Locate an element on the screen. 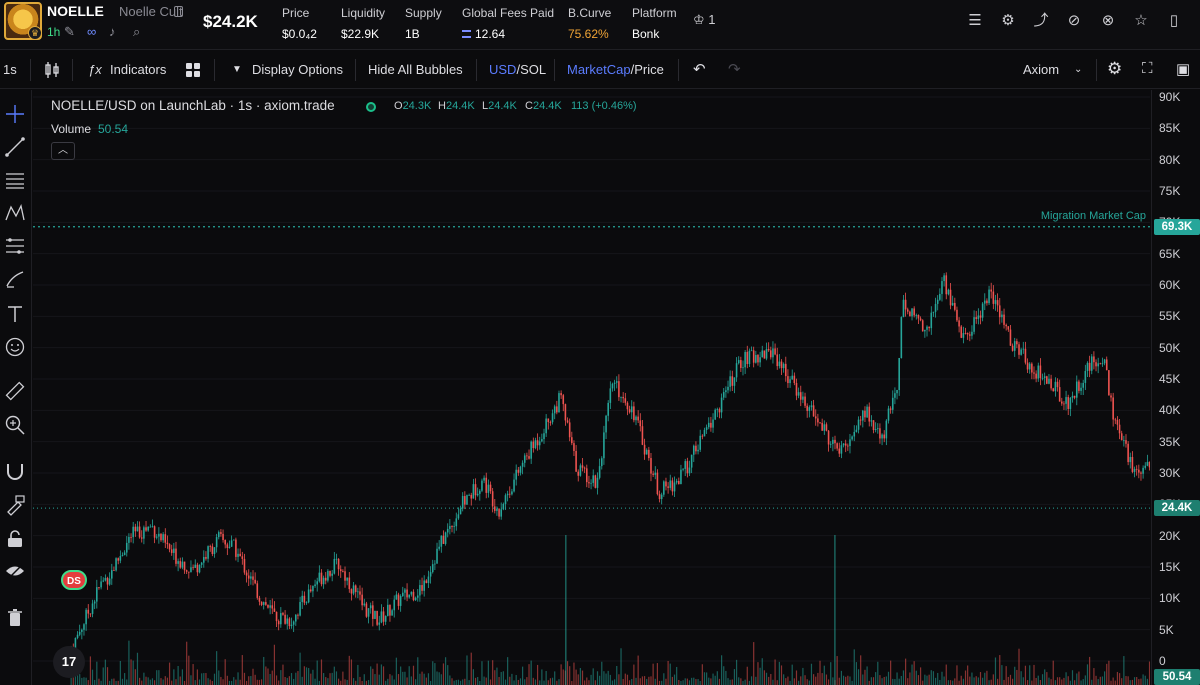 The width and height of the screenshot is (1200, 685). lock-drawing-icon is located at coordinates (15, 505).